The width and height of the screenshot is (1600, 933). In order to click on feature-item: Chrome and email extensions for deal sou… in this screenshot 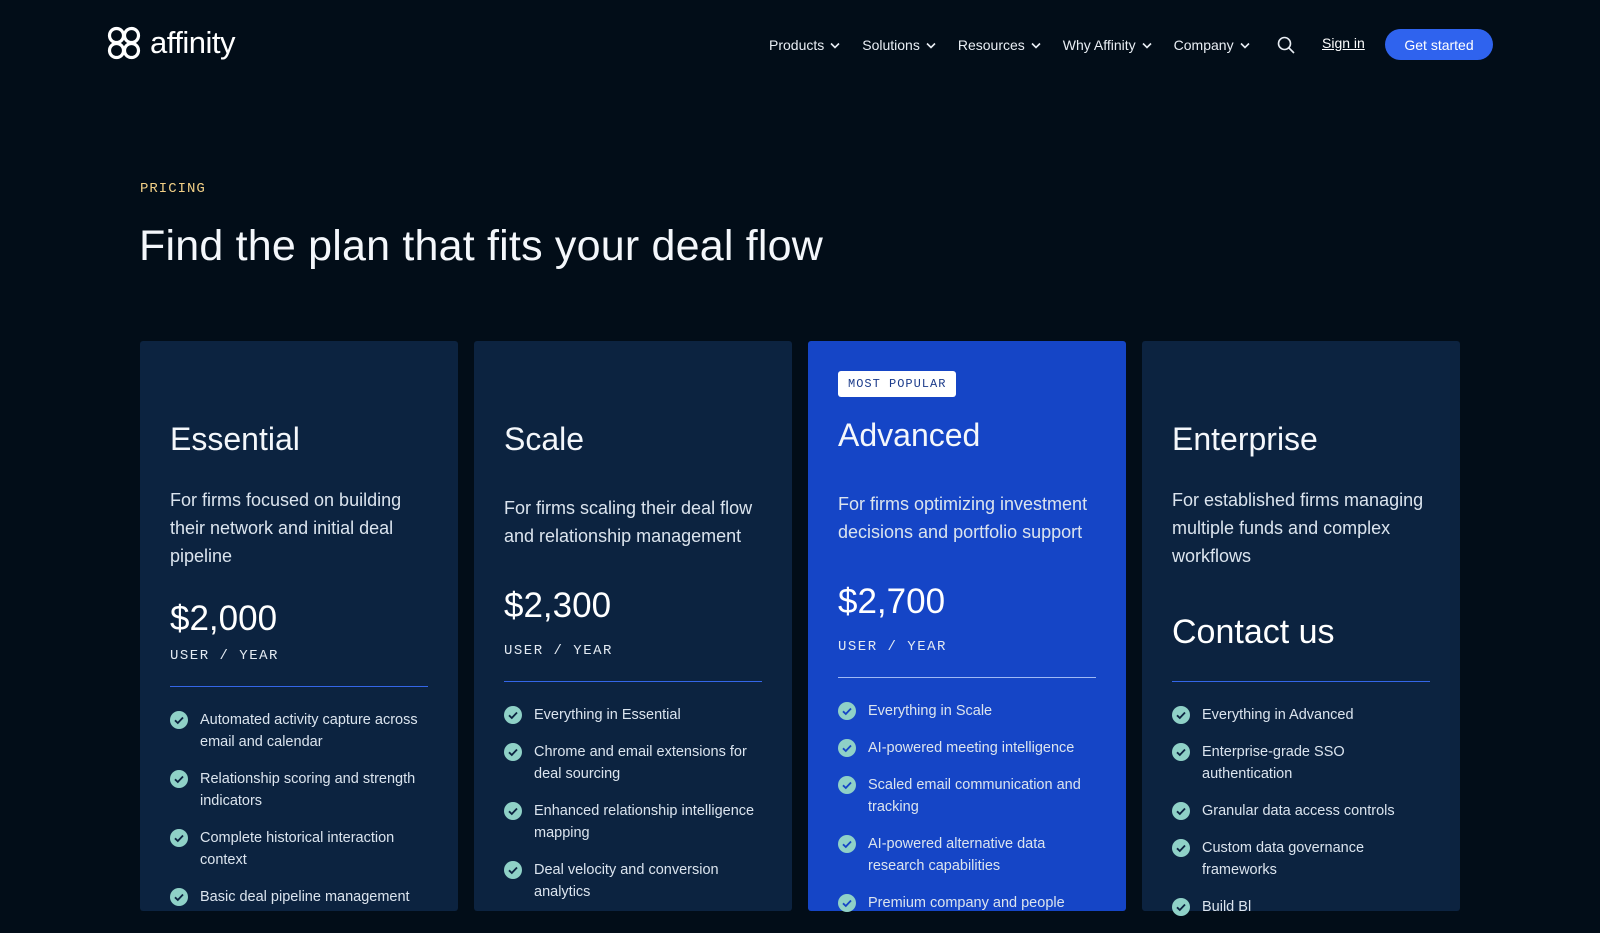, I will do `click(635, 763)`.